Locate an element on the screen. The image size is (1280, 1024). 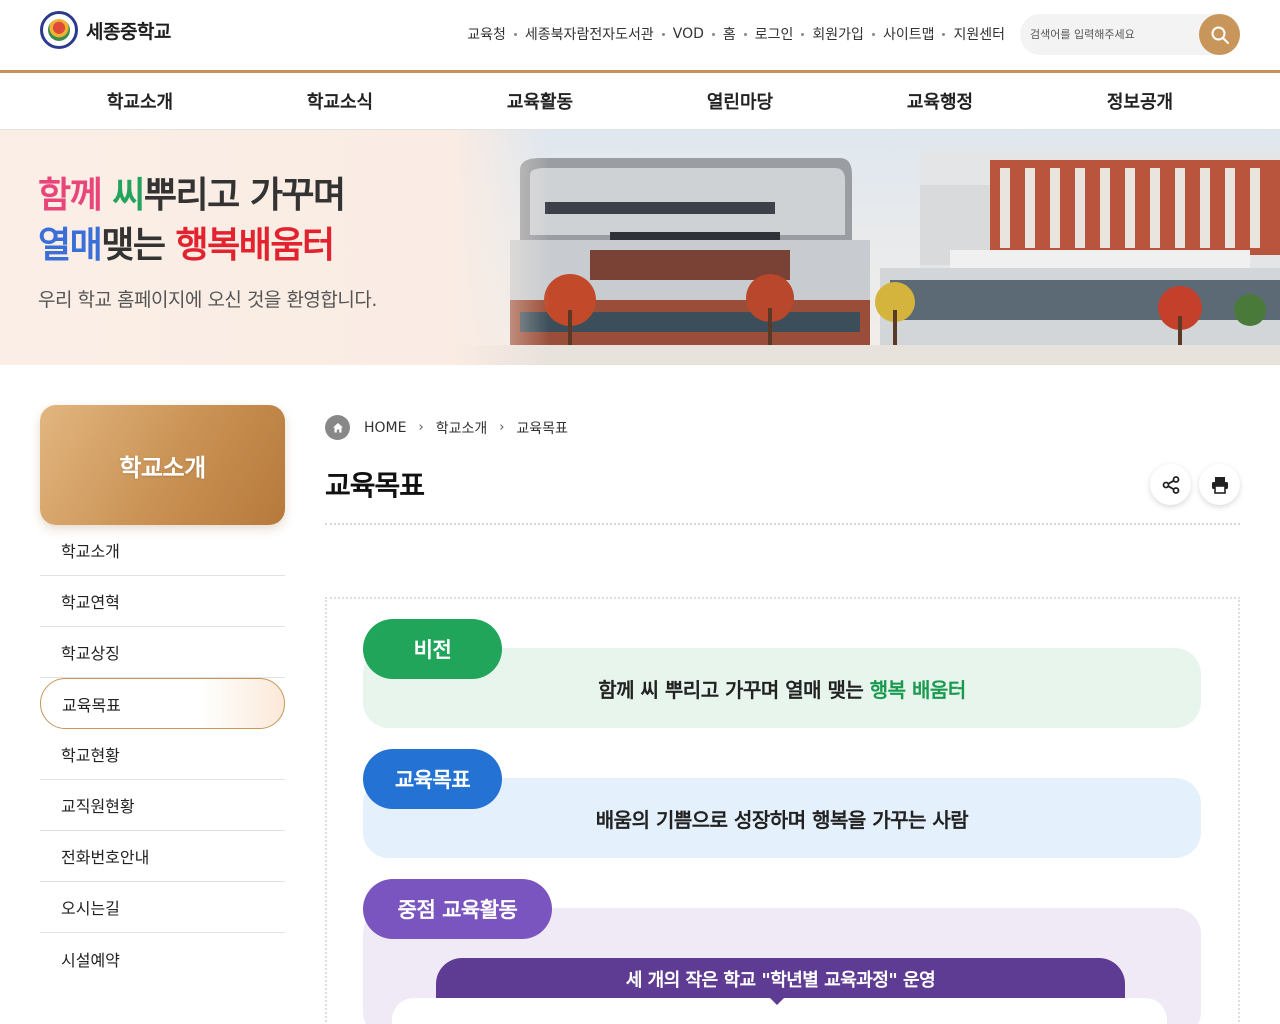
util-link-vod: VOD is located at coordinates (688, 34).